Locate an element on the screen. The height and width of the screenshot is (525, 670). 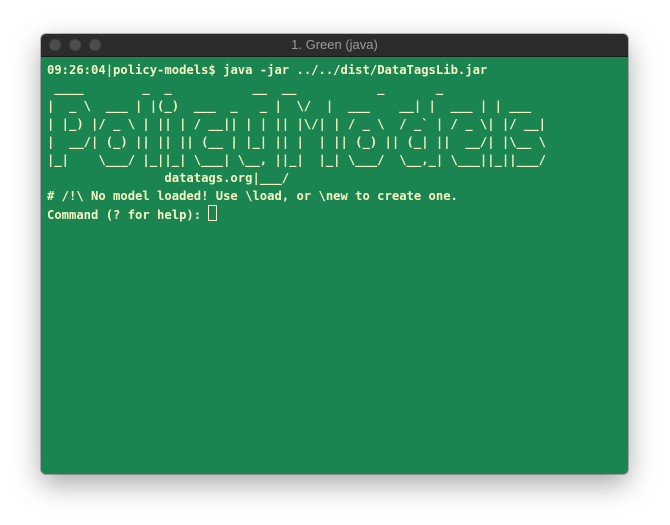
input-line: Command (? for help): is located at coordinates (337, 214).